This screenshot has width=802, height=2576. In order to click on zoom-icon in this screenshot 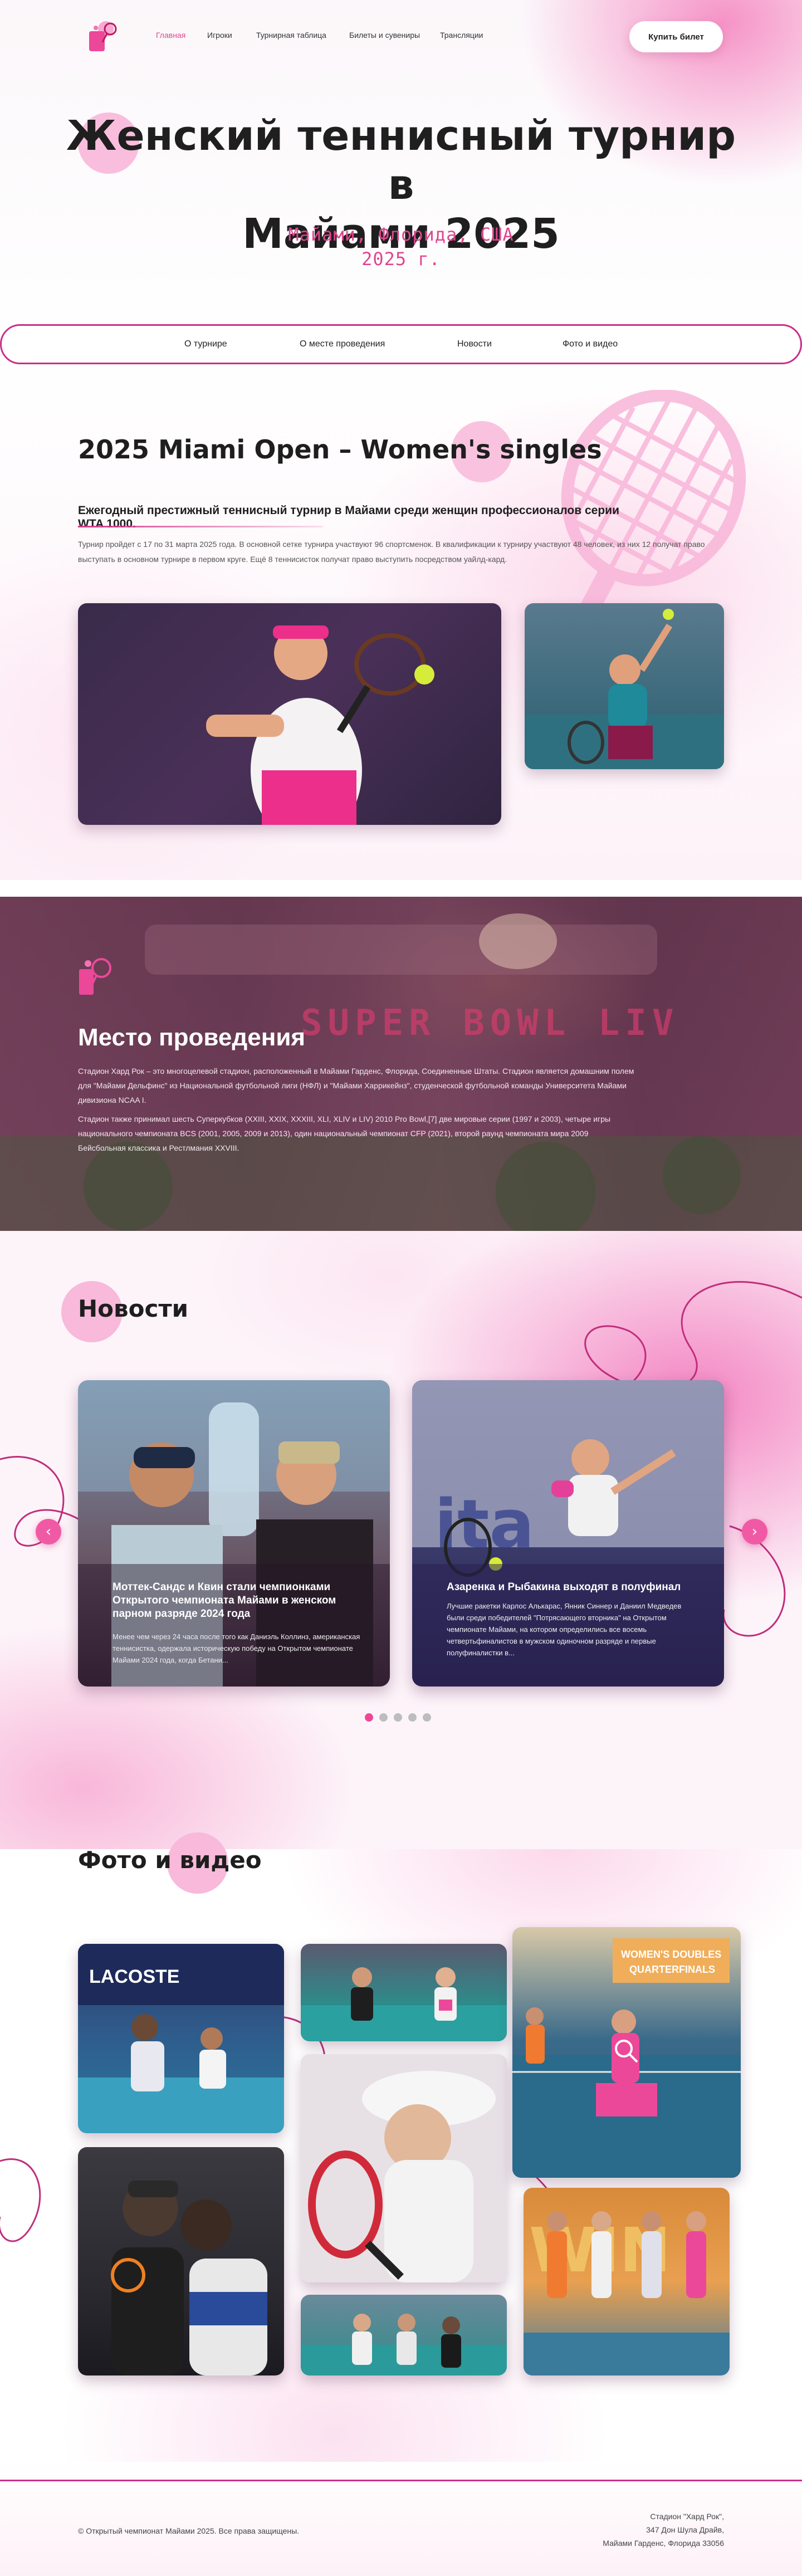, I will do `click(627, 2051)`.